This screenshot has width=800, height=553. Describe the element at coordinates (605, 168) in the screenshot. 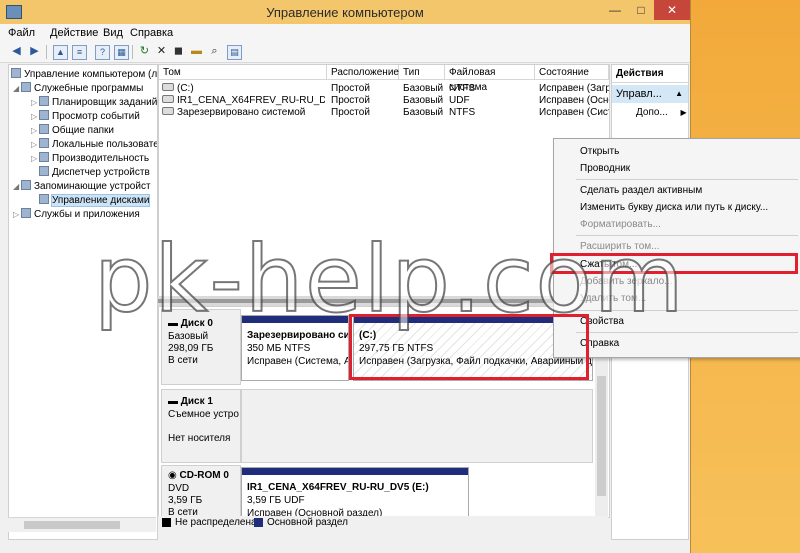

I see `menu-item-explorer: Проводник` at that location.